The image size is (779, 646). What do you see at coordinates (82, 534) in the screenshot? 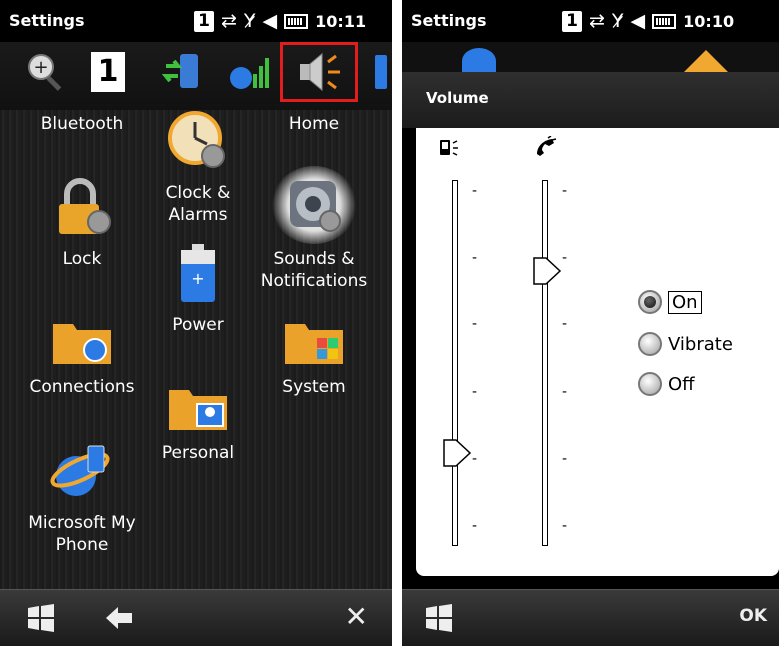
I see `app-label: Microsoft My Phone` at bounding box center [82, 534].